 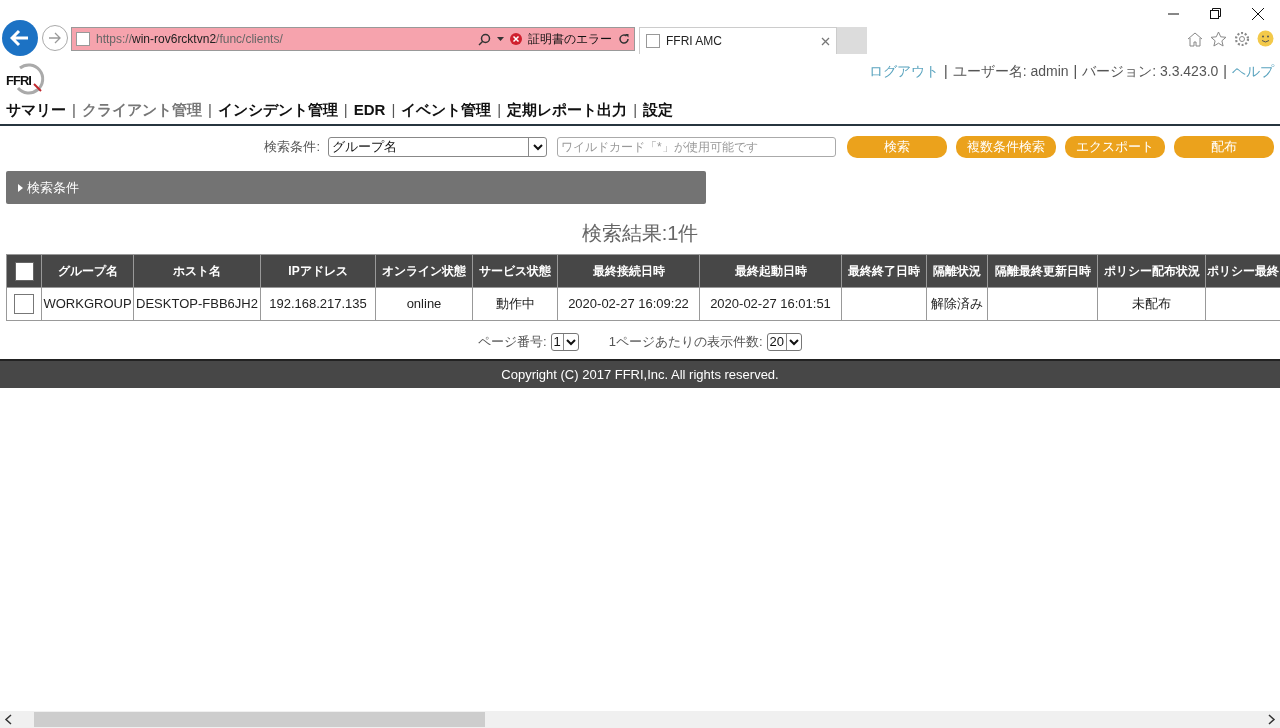 What do you see at coordinates (640, 374) in the screenshot?
I see `copyright-text: Copyright (C) 2017 FFRI,Inc. All rights reserved.` at bounding box center [640, 374].